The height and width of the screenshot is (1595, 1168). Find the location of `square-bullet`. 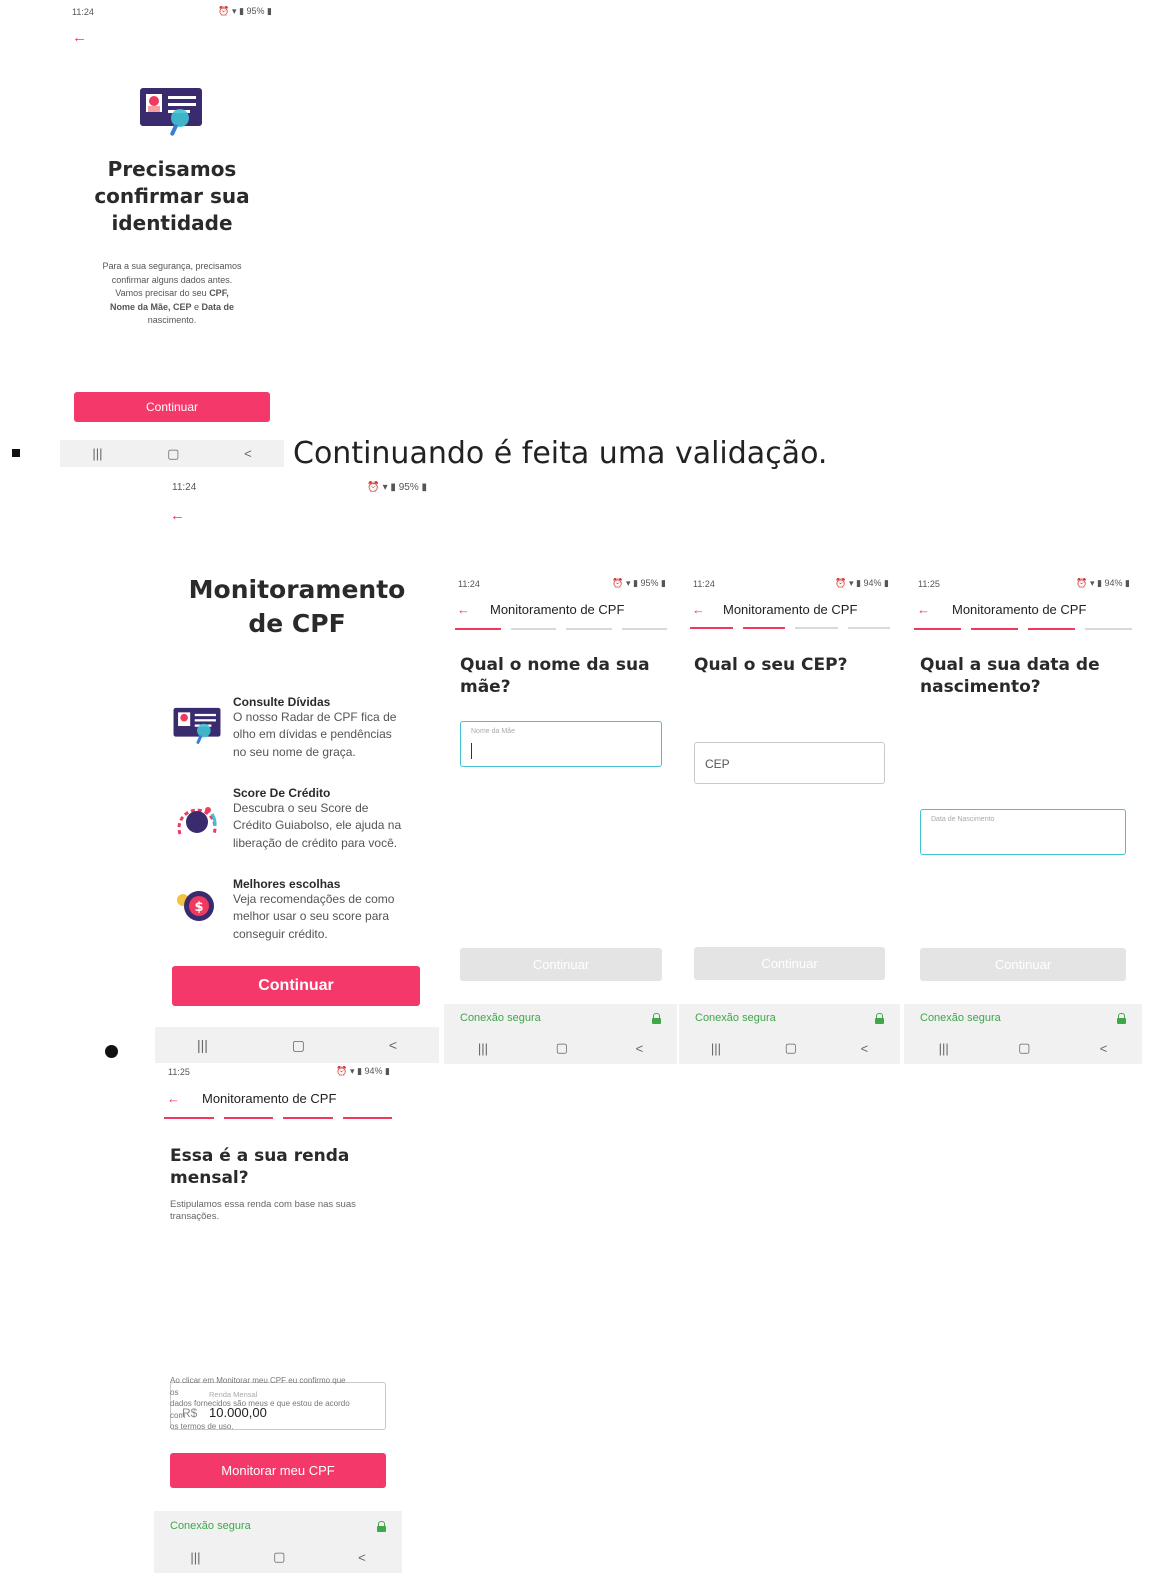

square-bullet is located at coordinates (16, 453).